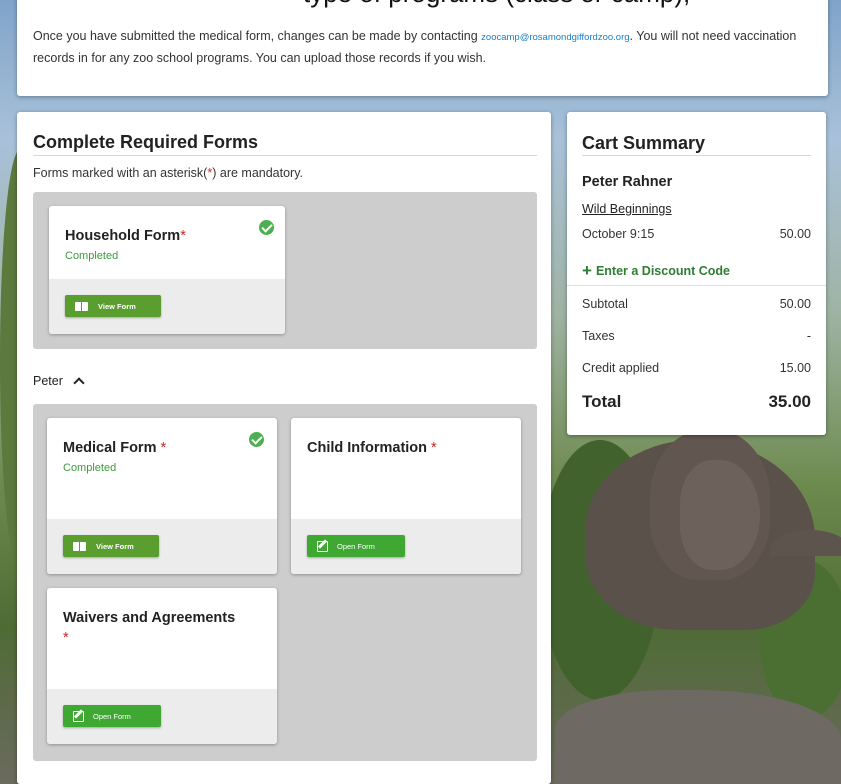  Describe the element at coordinates (605, 304) in the screenshot. I see `subtotal-label: Subtotal` at that location.